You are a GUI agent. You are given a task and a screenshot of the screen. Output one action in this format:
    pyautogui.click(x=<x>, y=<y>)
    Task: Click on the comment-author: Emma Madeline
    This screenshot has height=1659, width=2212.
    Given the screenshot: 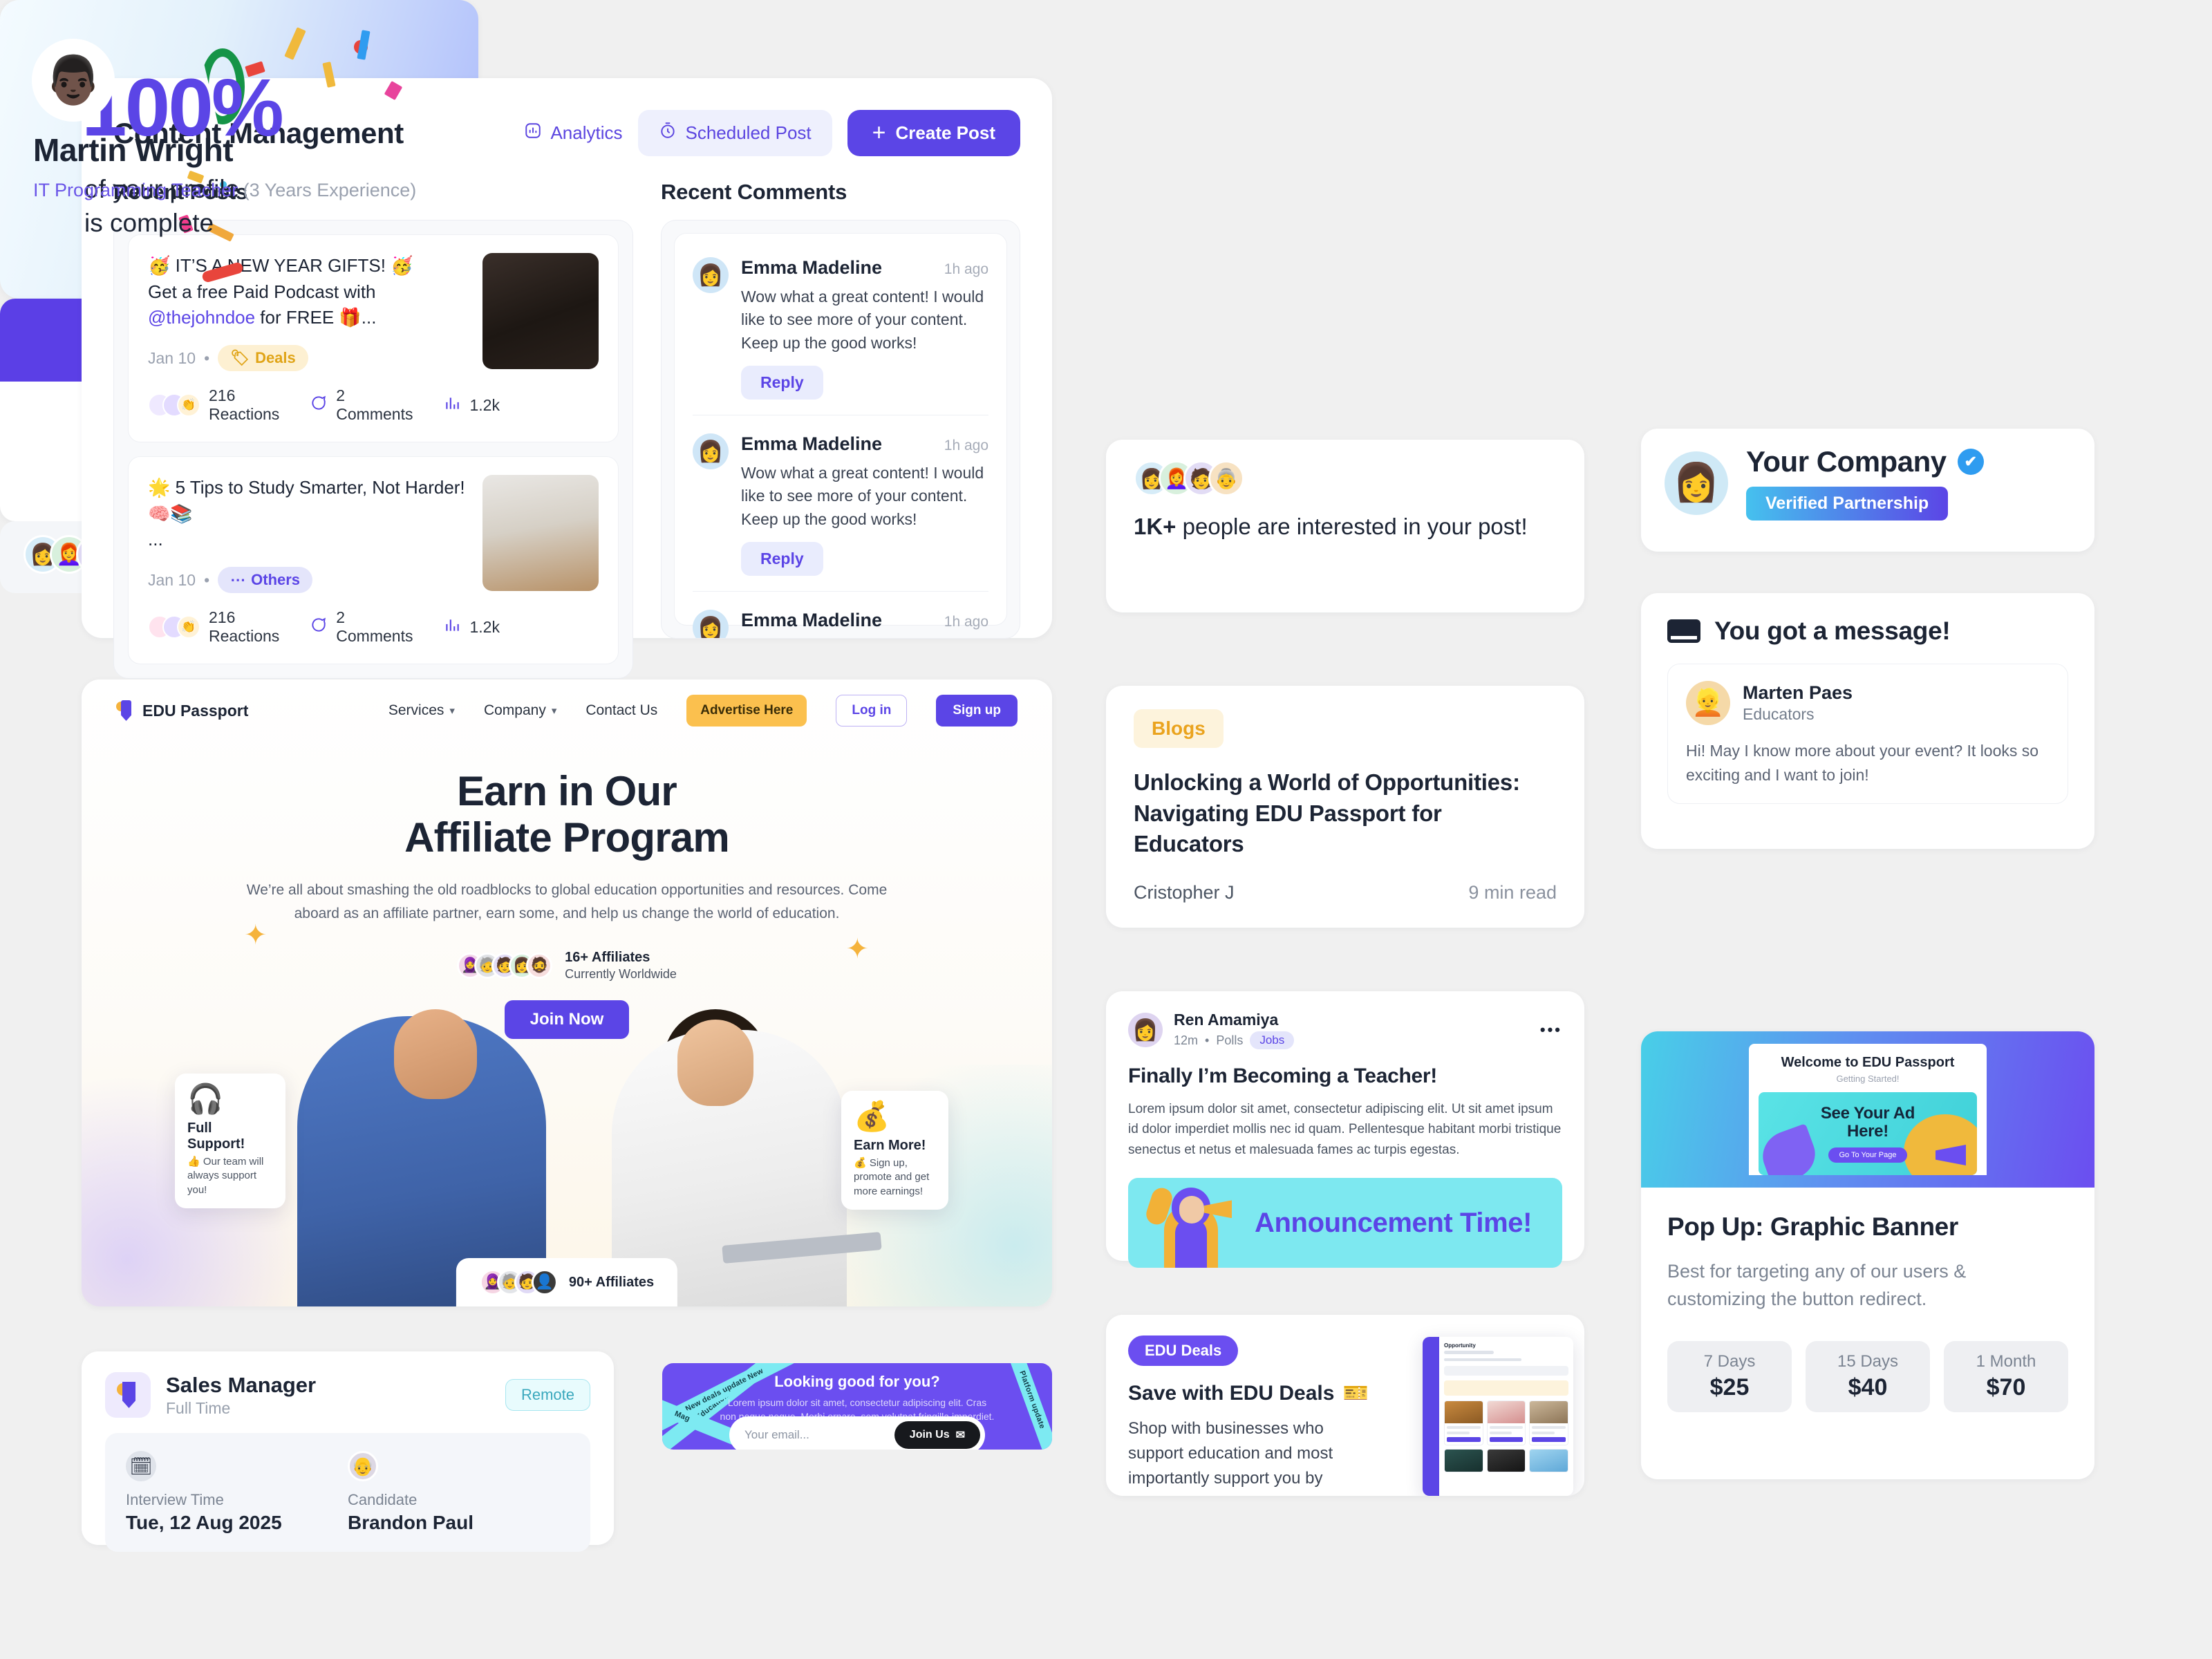 What is the action you would take?
    pyautogui.click(x=812, y=620)
    